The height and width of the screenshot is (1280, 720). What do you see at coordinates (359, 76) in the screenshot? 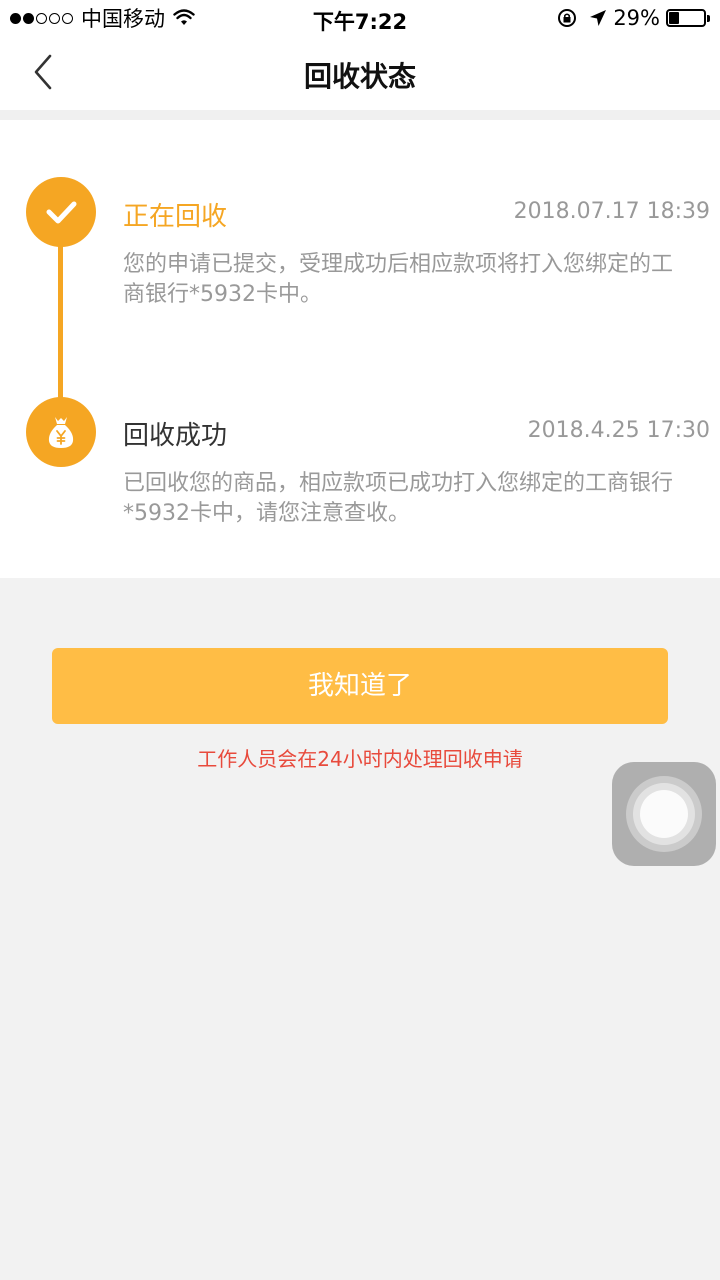
I see `page-title: 回收状态` at bounding box center [359, 76].